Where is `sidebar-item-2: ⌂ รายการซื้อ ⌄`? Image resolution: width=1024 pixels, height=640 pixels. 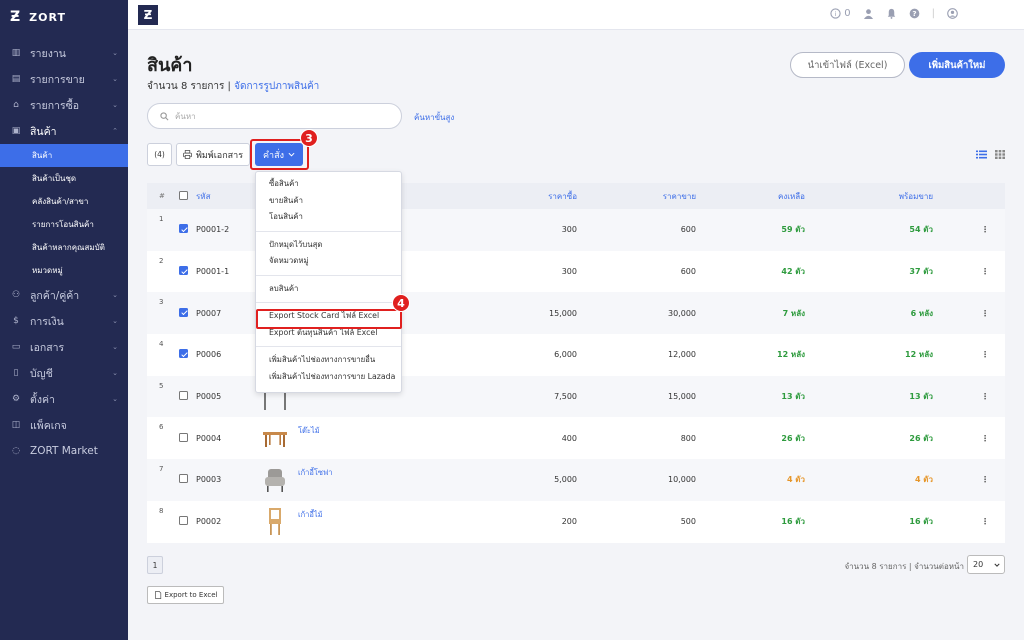
sidebar-item-2: ⌂ รายการซื้อ ⌄ is located at coordinates (64, 105).